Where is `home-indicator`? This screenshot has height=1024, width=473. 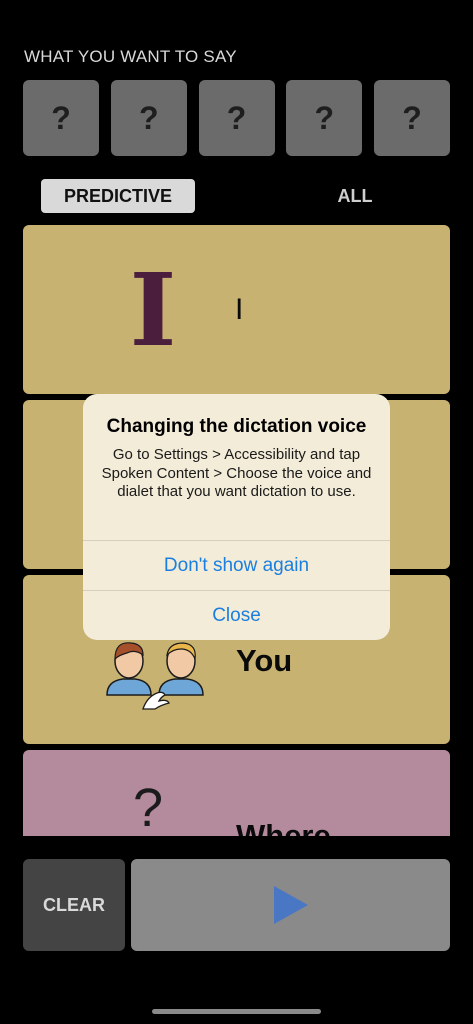
home-indicator is located at coordinates (236, 1011).